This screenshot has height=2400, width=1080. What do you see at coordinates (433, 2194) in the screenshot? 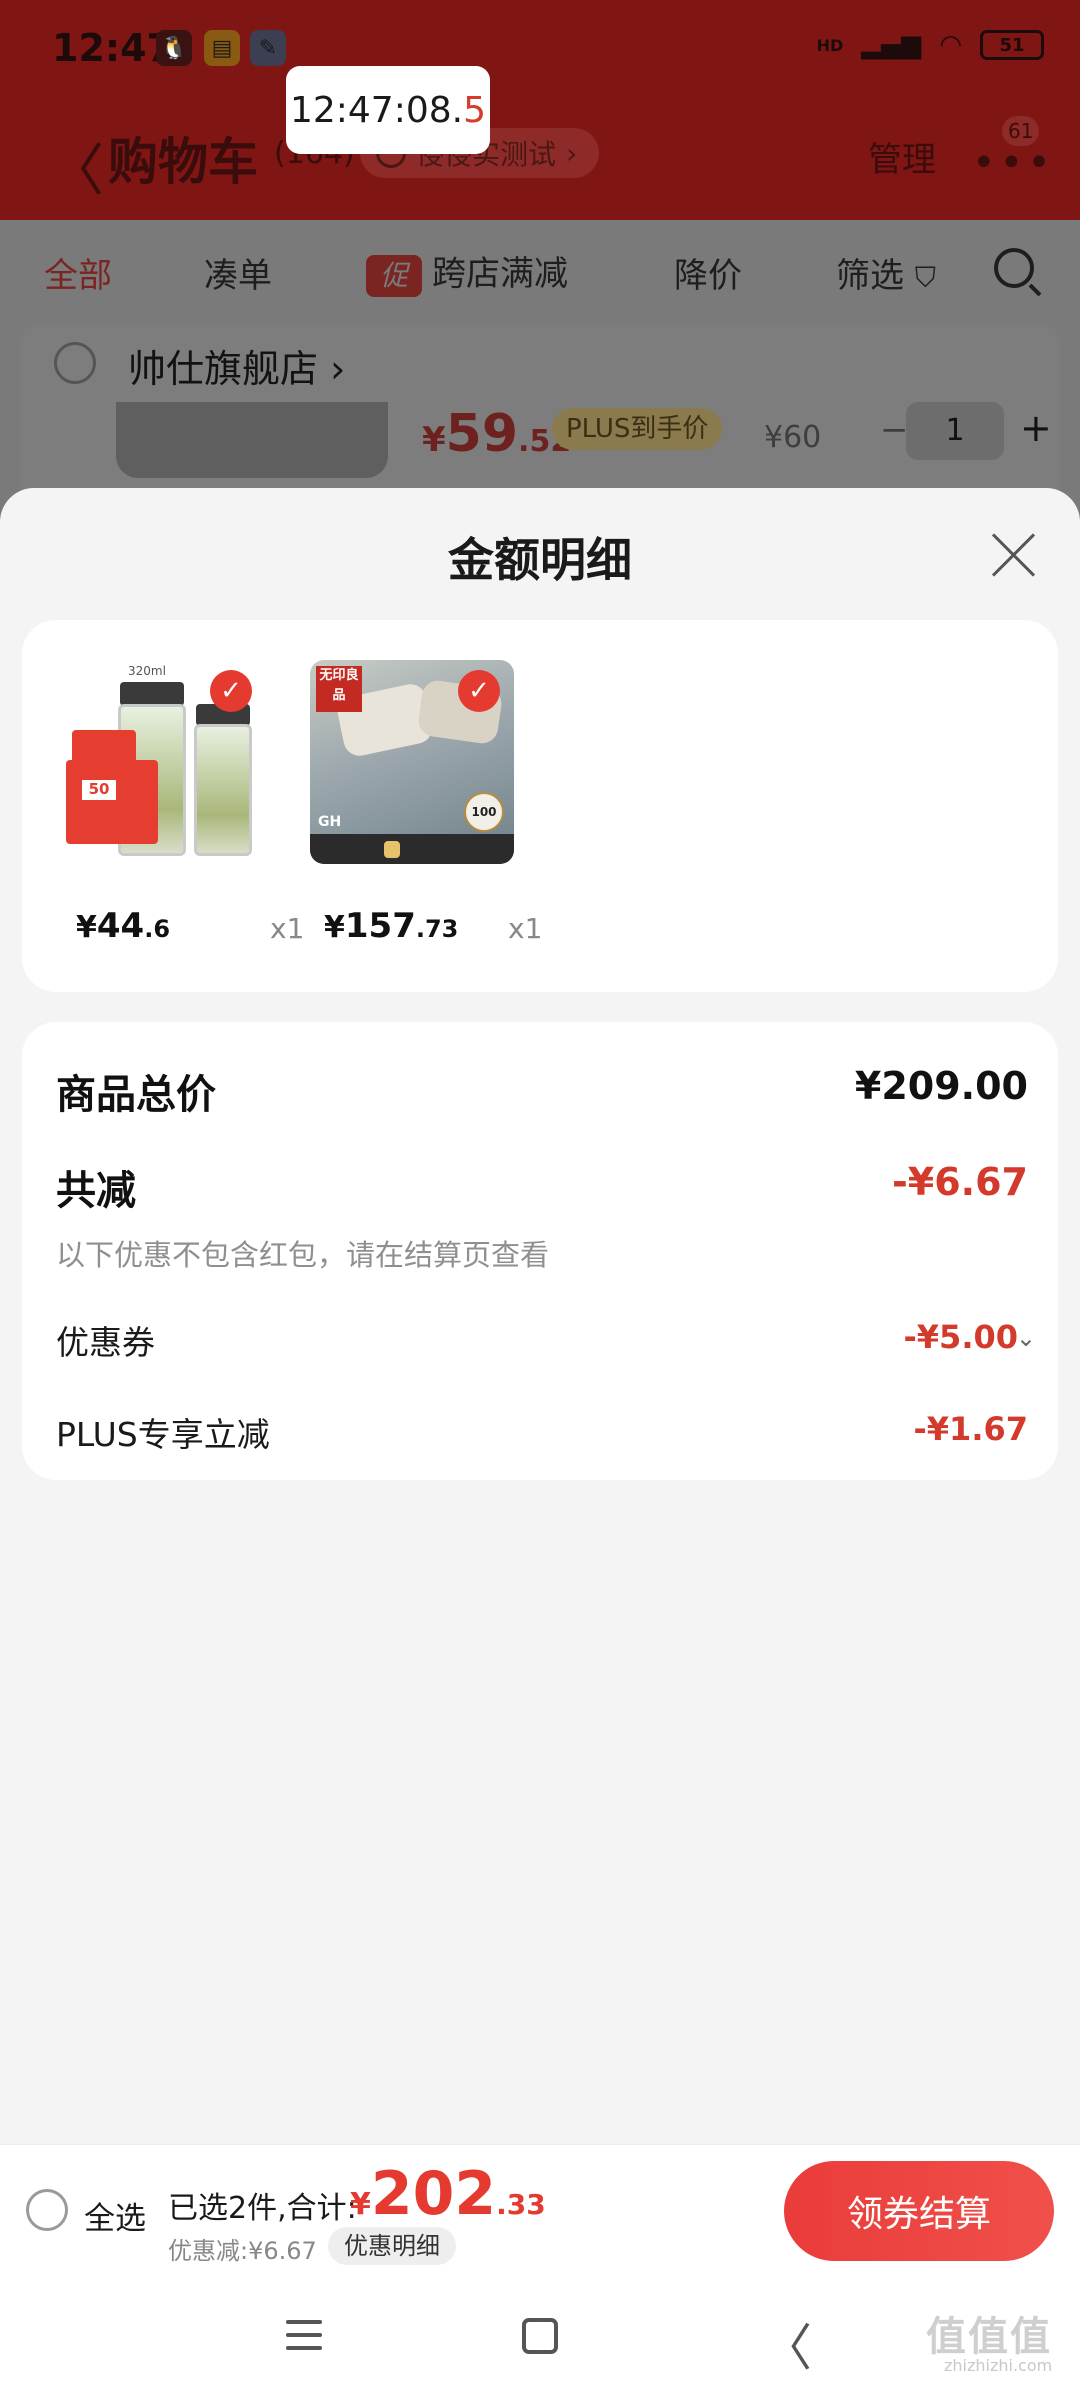
I see `price-int: 202` at bounding box center [433, 2194].